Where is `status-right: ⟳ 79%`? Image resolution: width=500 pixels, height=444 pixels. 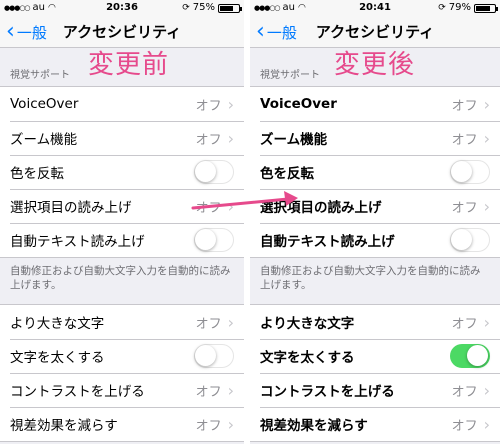
status-right: ⟳ 79% is located at coordinates (468, 8).